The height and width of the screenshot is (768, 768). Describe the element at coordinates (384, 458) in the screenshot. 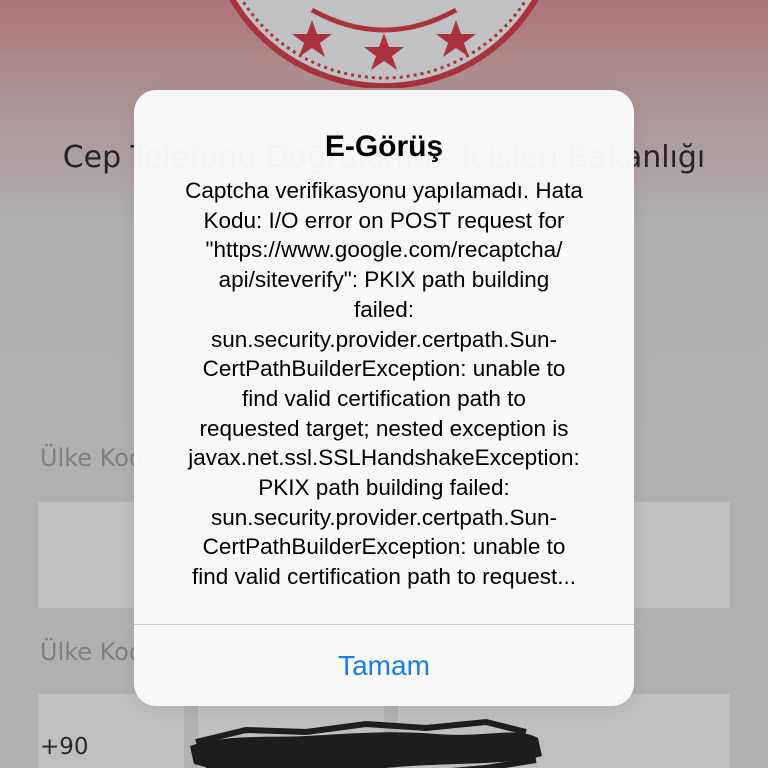

I see `alert-message-line: javax.net.ssl.SSLHandshakeException:` at that location.